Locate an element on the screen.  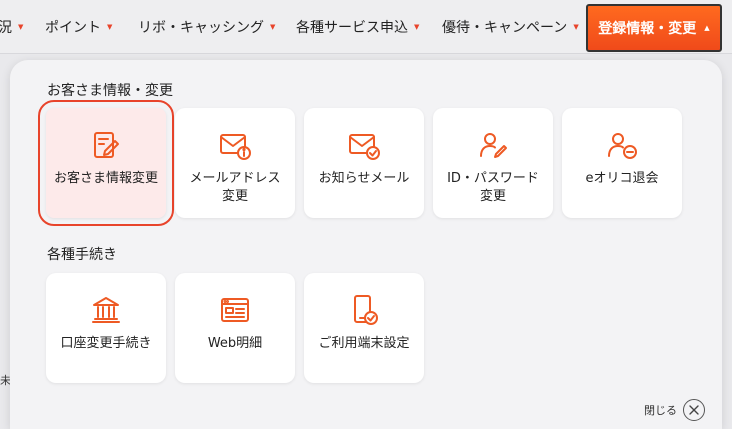
nav-item-label: 況 is located at coordinates (6, 28).